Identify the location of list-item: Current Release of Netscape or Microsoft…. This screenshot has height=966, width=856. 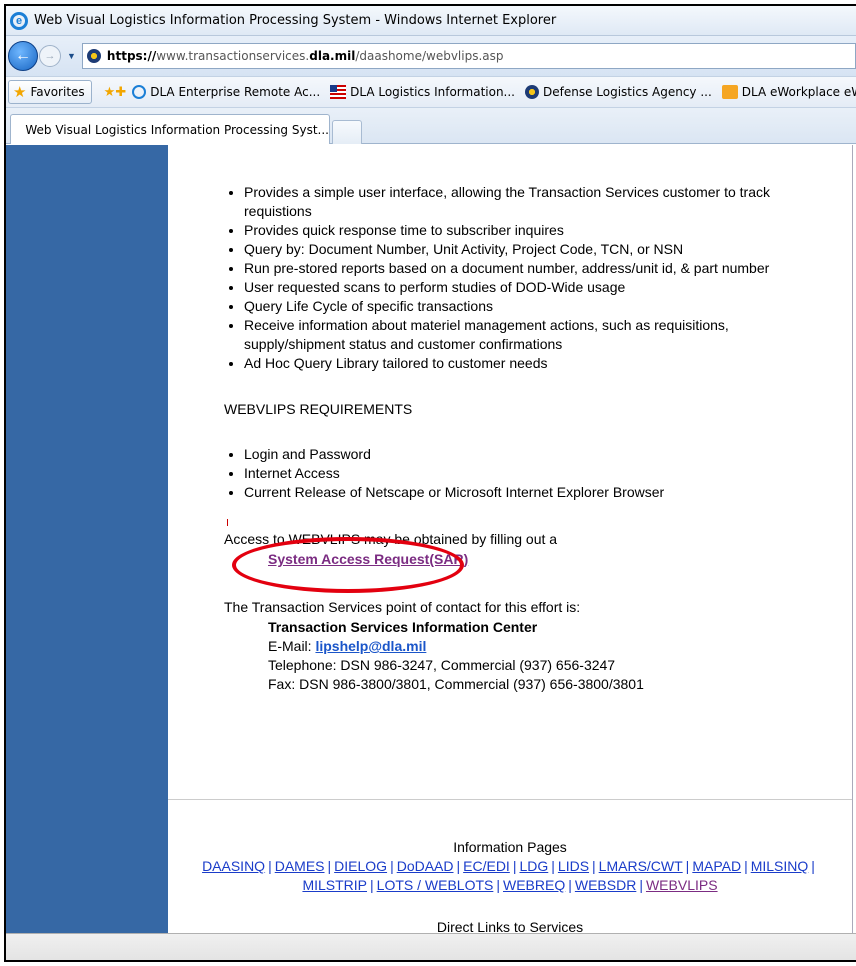
(515, 492).